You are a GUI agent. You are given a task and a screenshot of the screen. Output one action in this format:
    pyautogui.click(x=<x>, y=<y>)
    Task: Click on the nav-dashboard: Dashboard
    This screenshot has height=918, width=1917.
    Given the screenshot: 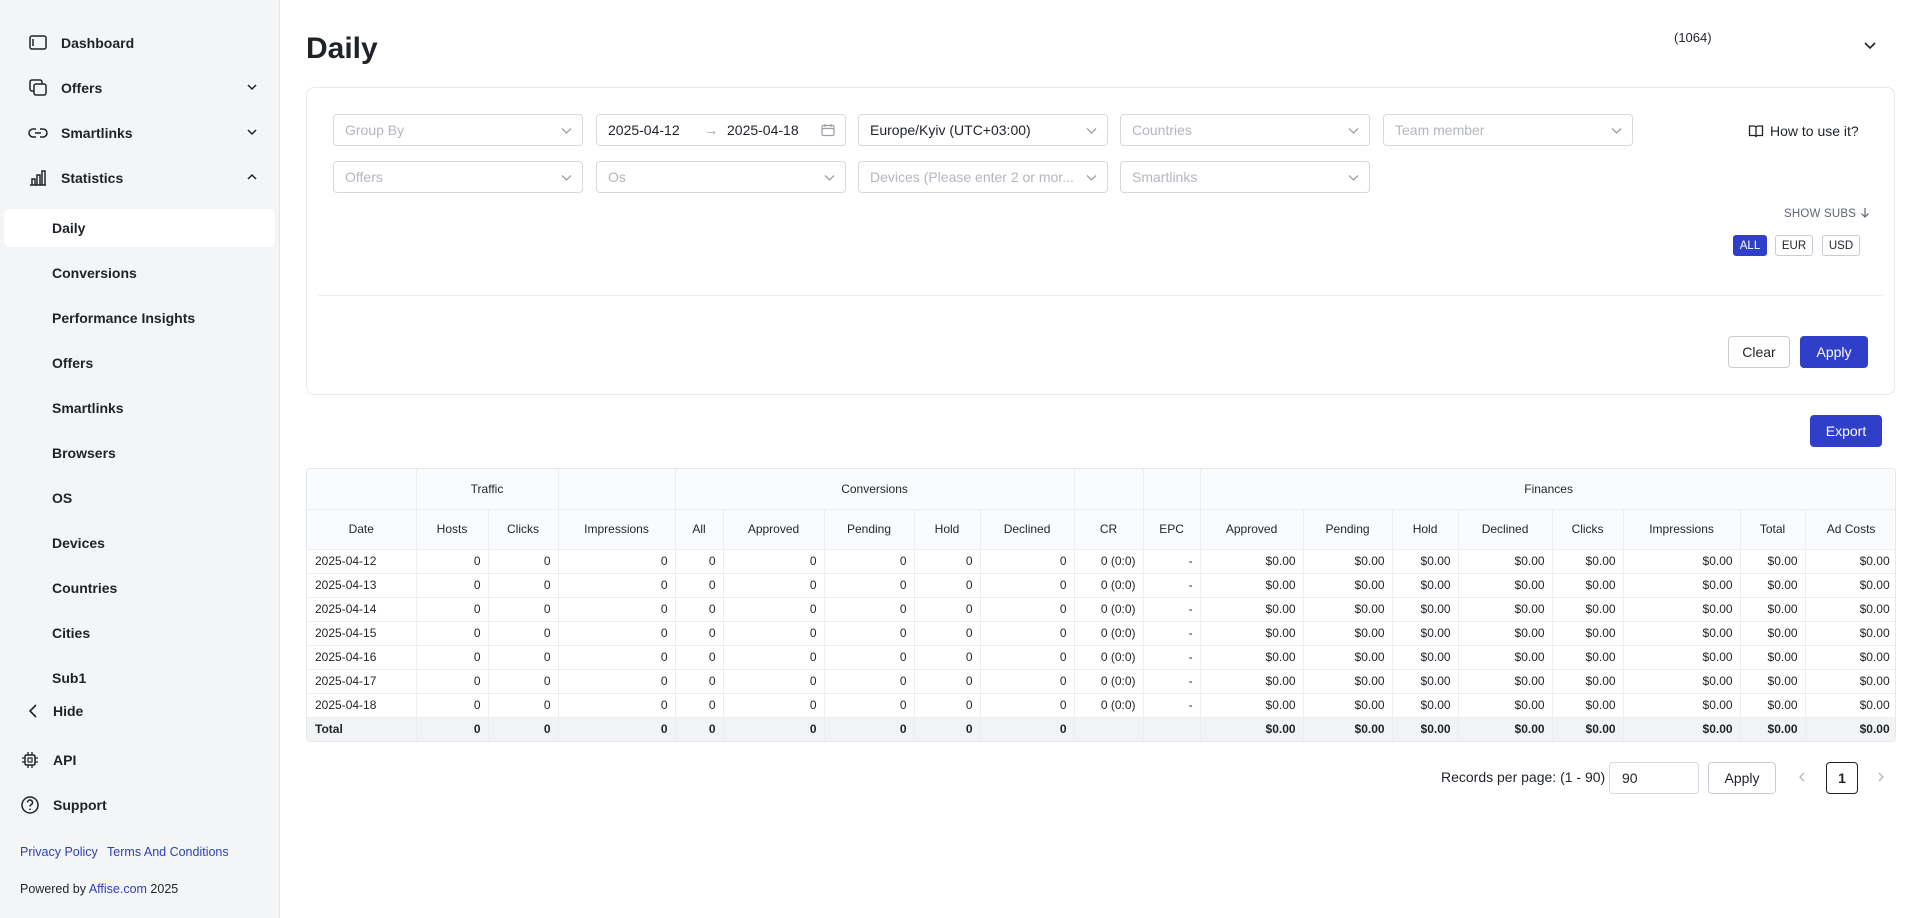 What is the action you would take?
    pyautogui.click(x=140, y=43)
    